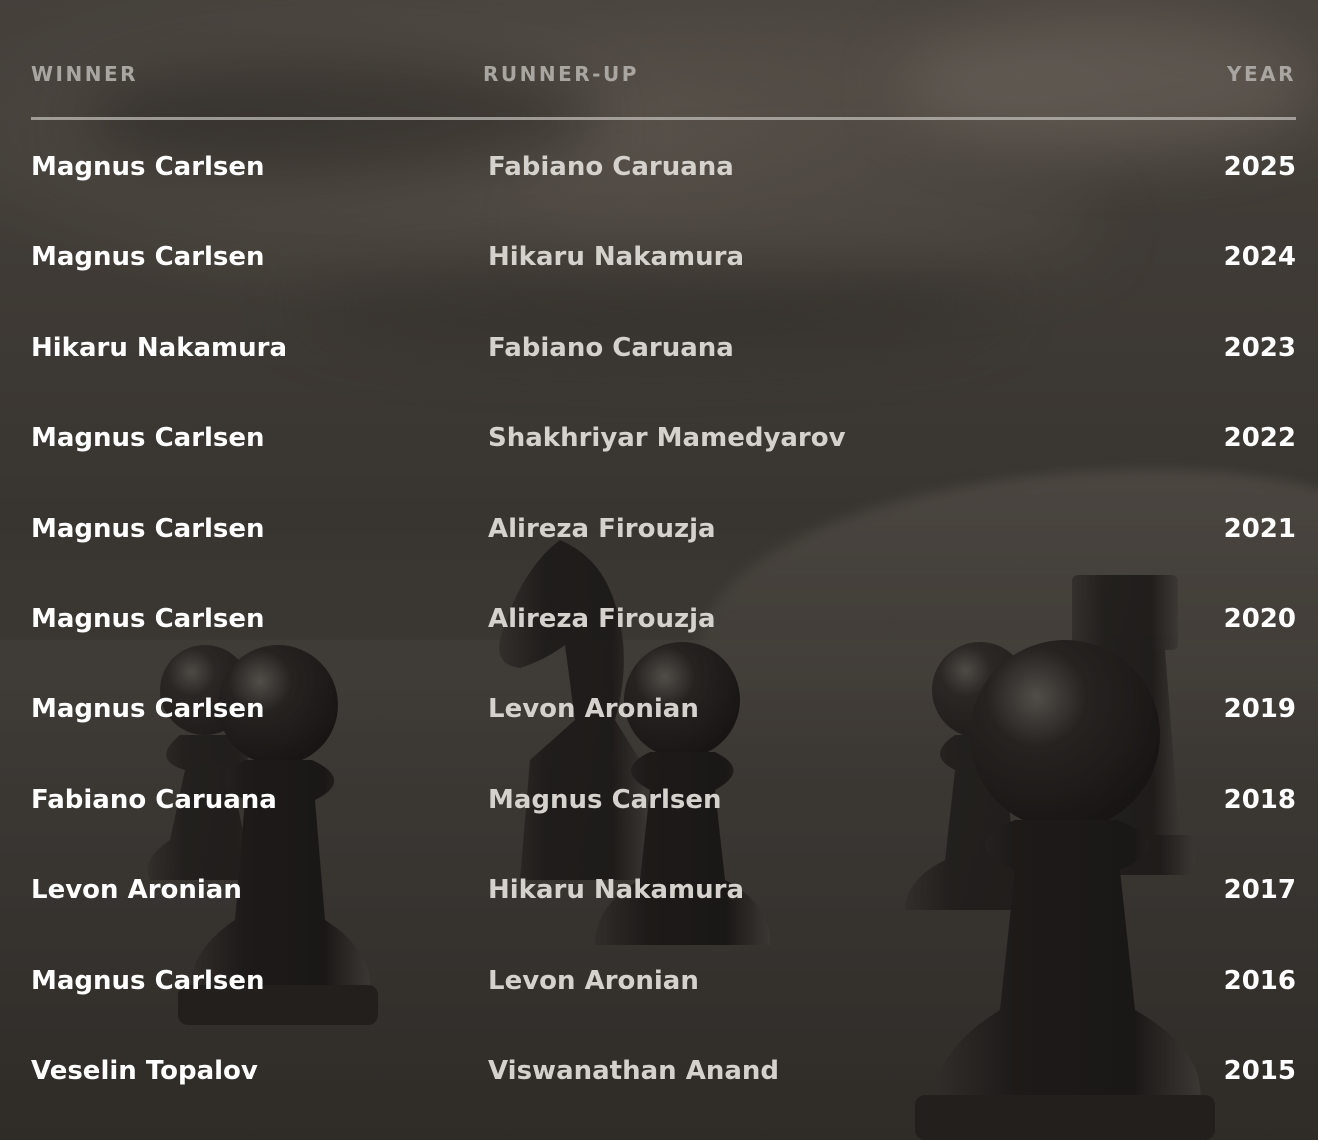 This screenshot has height=1140, width=1318. I want to click on table-row: Levon Aronian Hikaru Nakamura 2017, so click(663, 888).